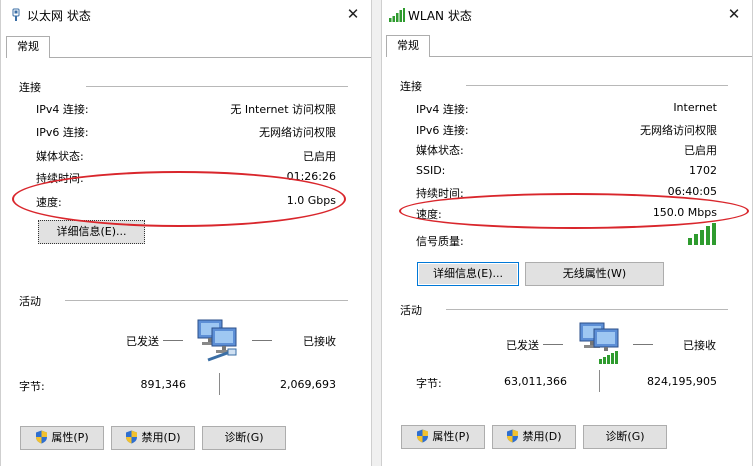  I want to click on bytes-sent-value: 891,346, so click(163, 384).